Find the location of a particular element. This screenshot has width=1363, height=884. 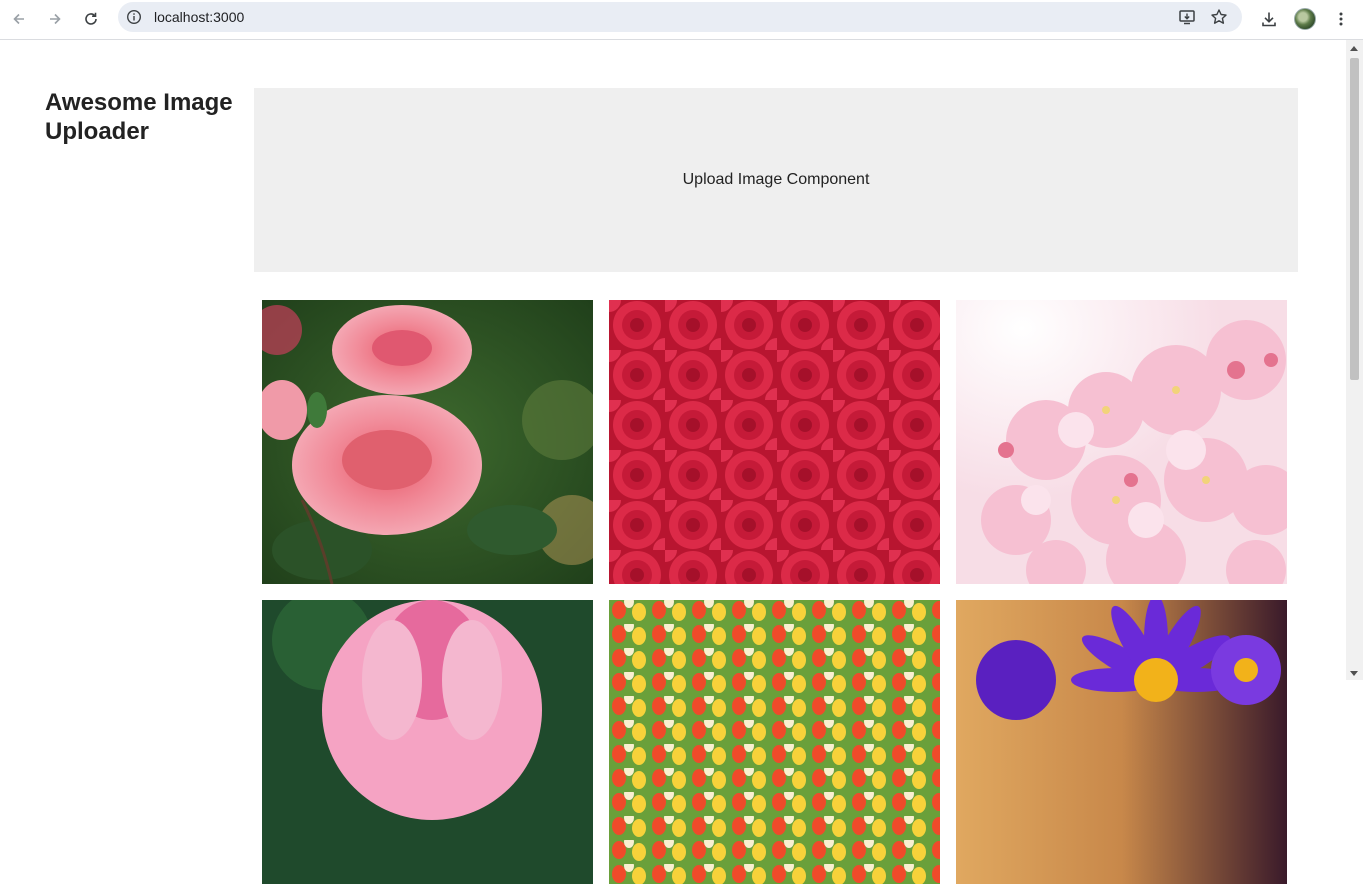

browser-toolbar: localhost:3000 is located at coordinates (681, 20).